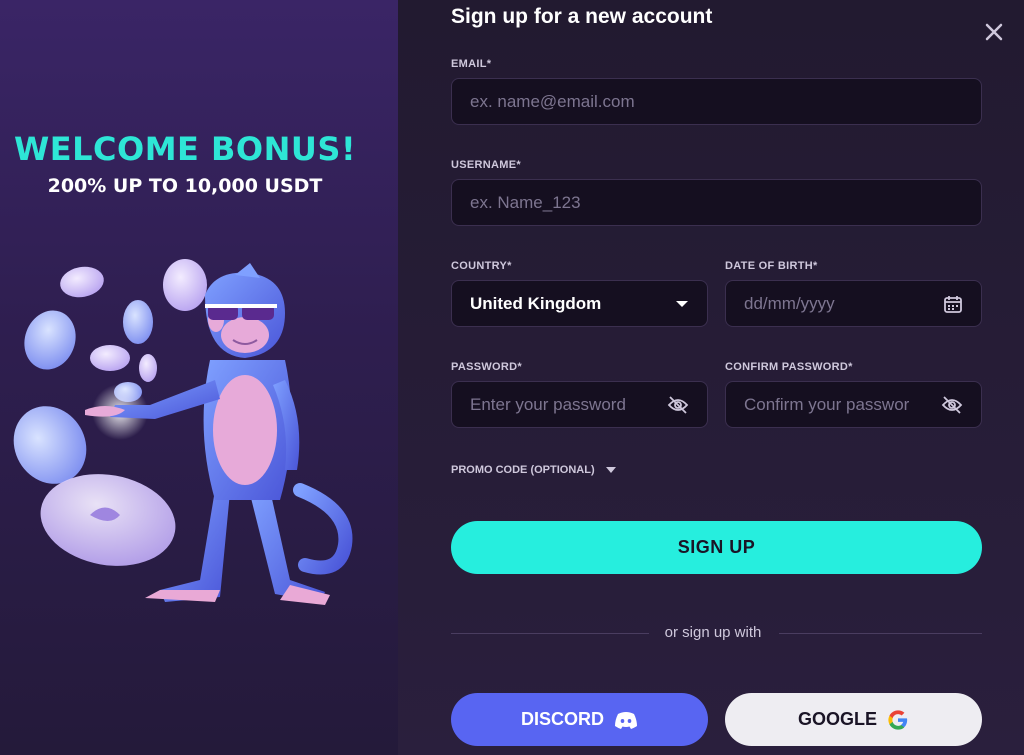 The width and height of the screenshot is (1024, 755). I want to click on confirm-password-field: Confirm your passwor, so click(853, 404).